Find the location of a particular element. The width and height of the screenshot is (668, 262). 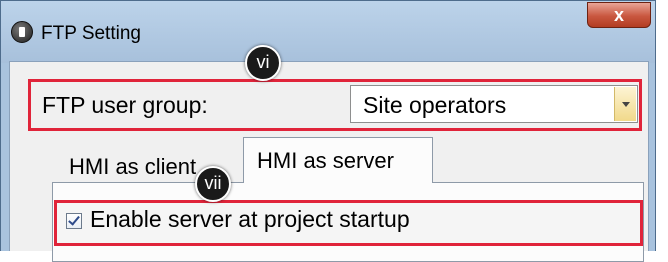

tab-hmi-as-server: HMI as server is located at coordinates (338, 160).